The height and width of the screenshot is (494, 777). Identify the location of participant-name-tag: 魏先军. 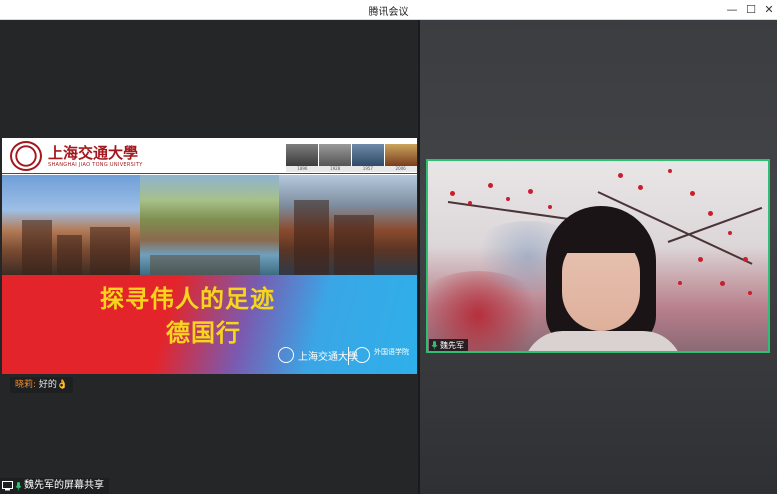
(448, 345).